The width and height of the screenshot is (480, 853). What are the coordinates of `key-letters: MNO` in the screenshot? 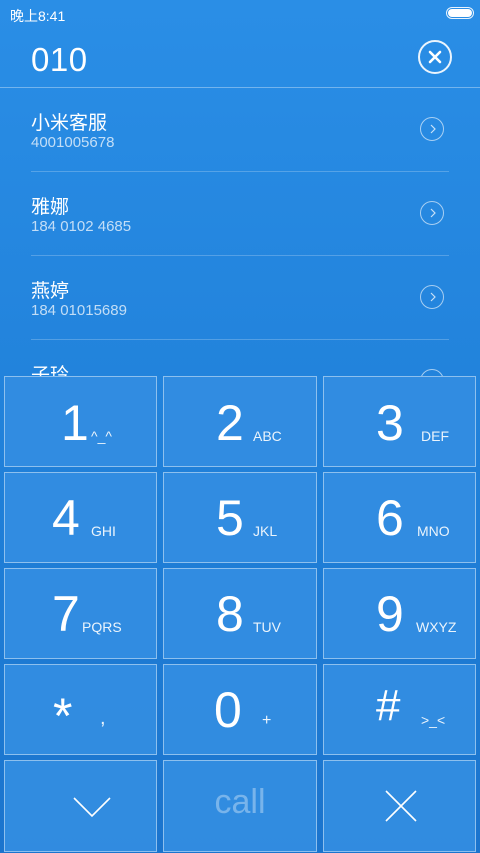 It's located at (433, 531).